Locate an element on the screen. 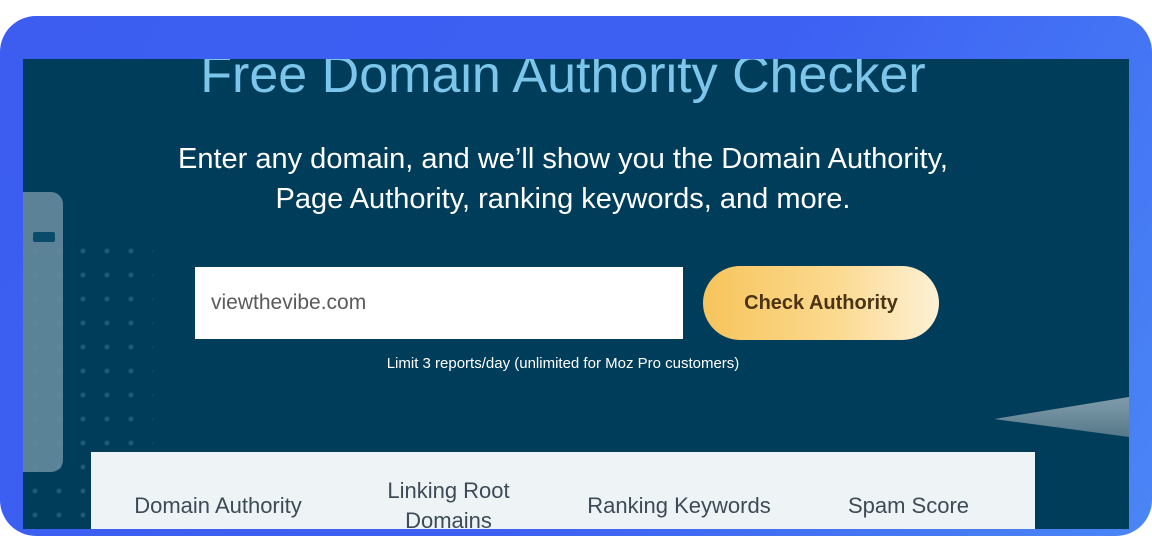 Image resolution: width=1152 pixels, height=552 pixels. domain-input is located at coordinates (439, 303).